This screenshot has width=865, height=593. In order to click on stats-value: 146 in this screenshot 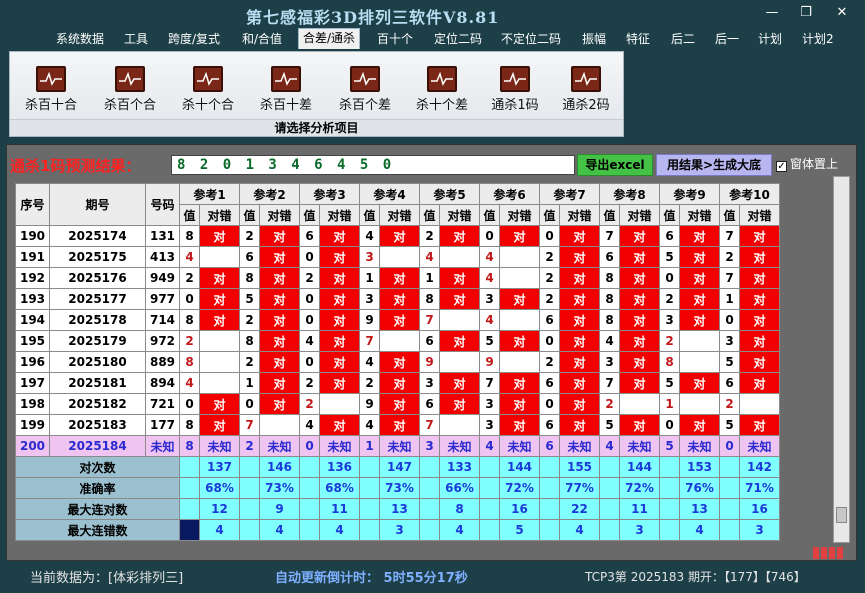, I will do `click(279, 467)`.